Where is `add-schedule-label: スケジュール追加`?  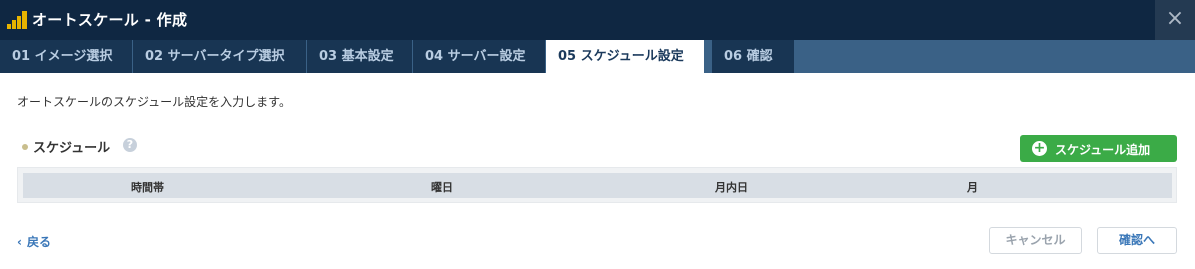
add-schedule-label: スケジュール追加 is located at coordinates (1103, 150).